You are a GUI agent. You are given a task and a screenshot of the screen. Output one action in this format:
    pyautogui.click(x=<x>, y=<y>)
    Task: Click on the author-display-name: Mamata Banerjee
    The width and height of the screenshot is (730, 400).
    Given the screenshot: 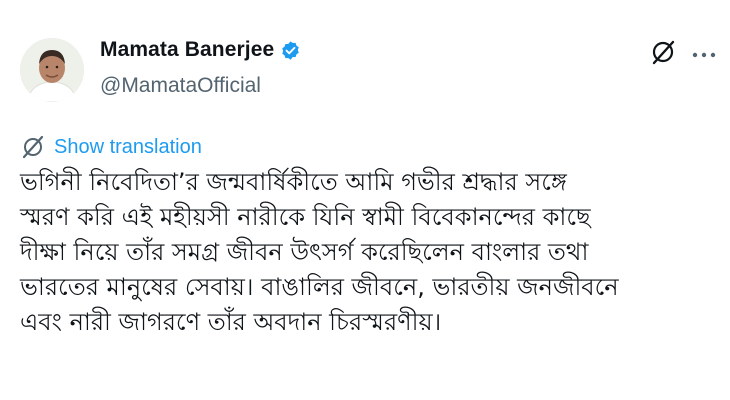 What is the action you would take?
    pyautogui.click(x=187, y=50)
    